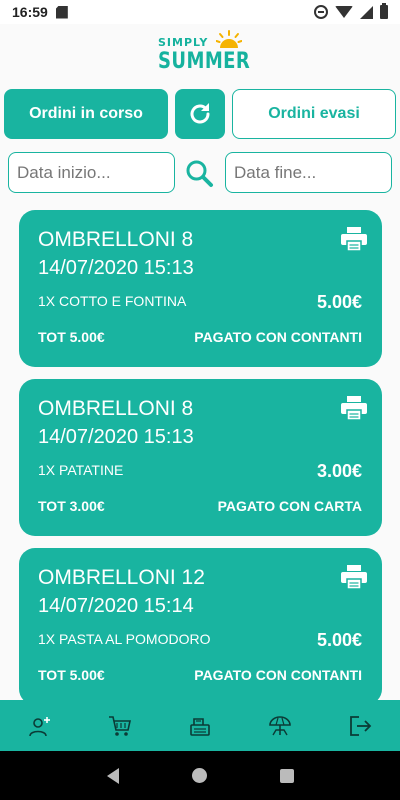  I want to click on tab-ordini-evasi: Ordini evasi, so click(314, 114).